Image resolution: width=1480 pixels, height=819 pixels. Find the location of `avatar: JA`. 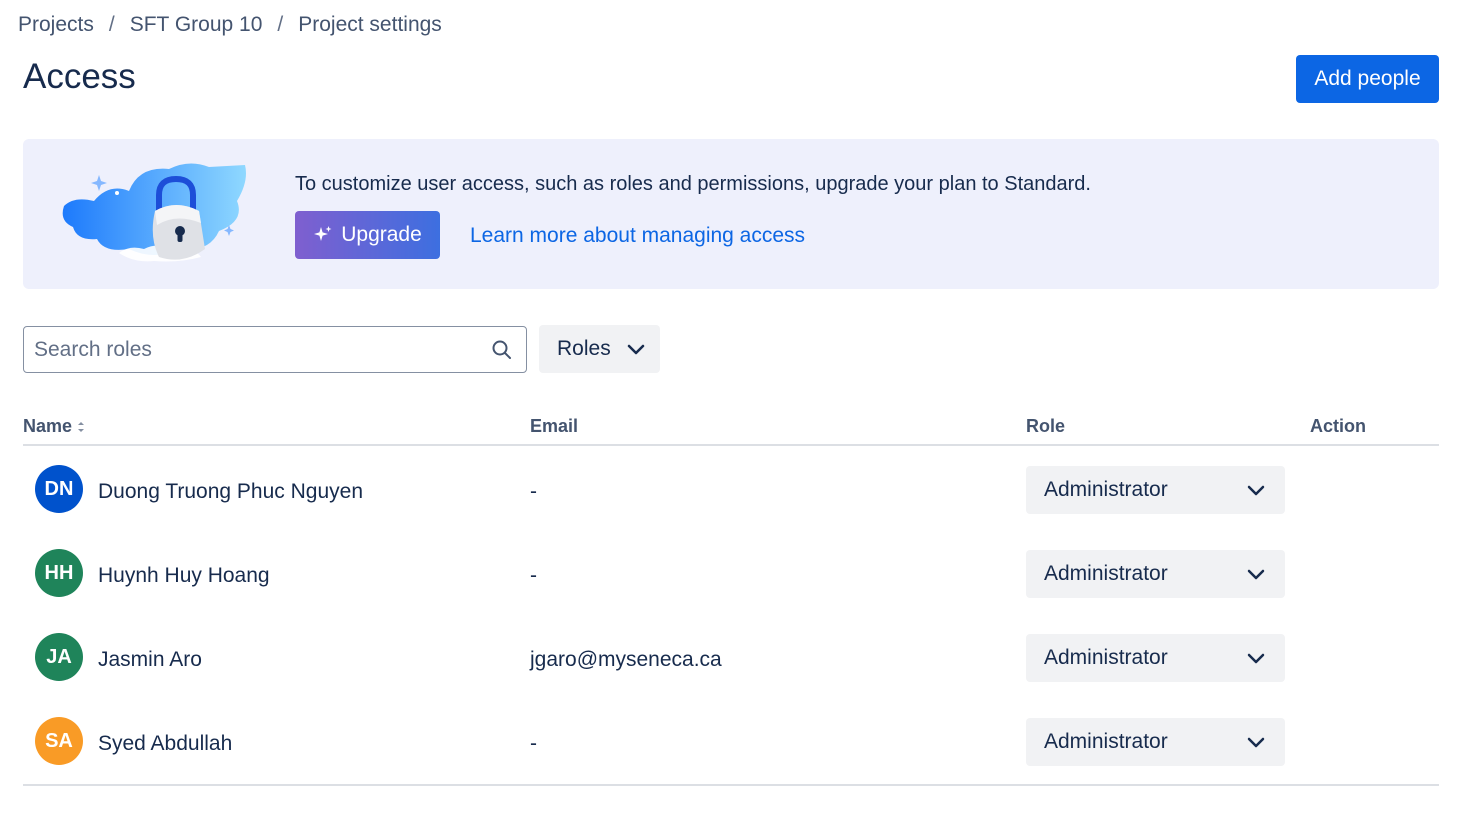

avatar: JA is located at coordinates (59, 657).